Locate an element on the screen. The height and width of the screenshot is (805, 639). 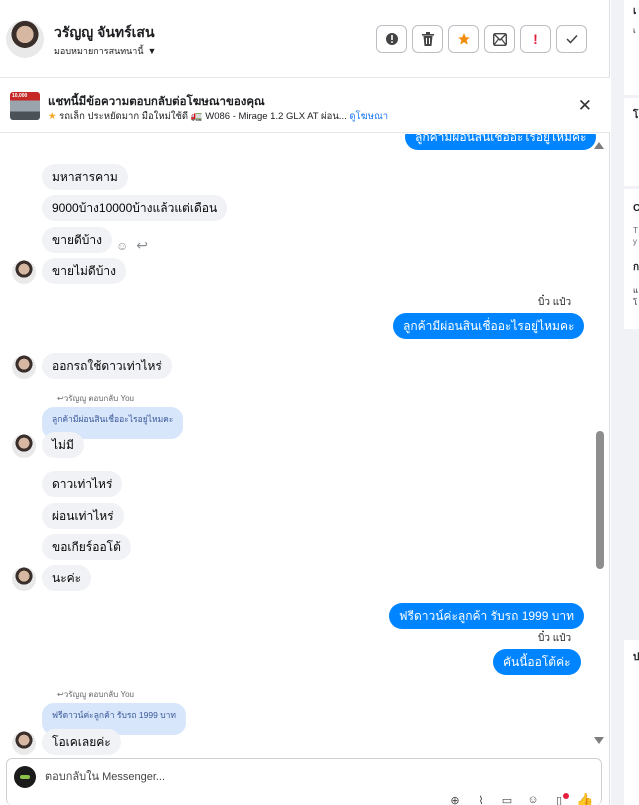
incoming-message: ขายไม่ดีบ้าง is located at coordinates (84, 271).